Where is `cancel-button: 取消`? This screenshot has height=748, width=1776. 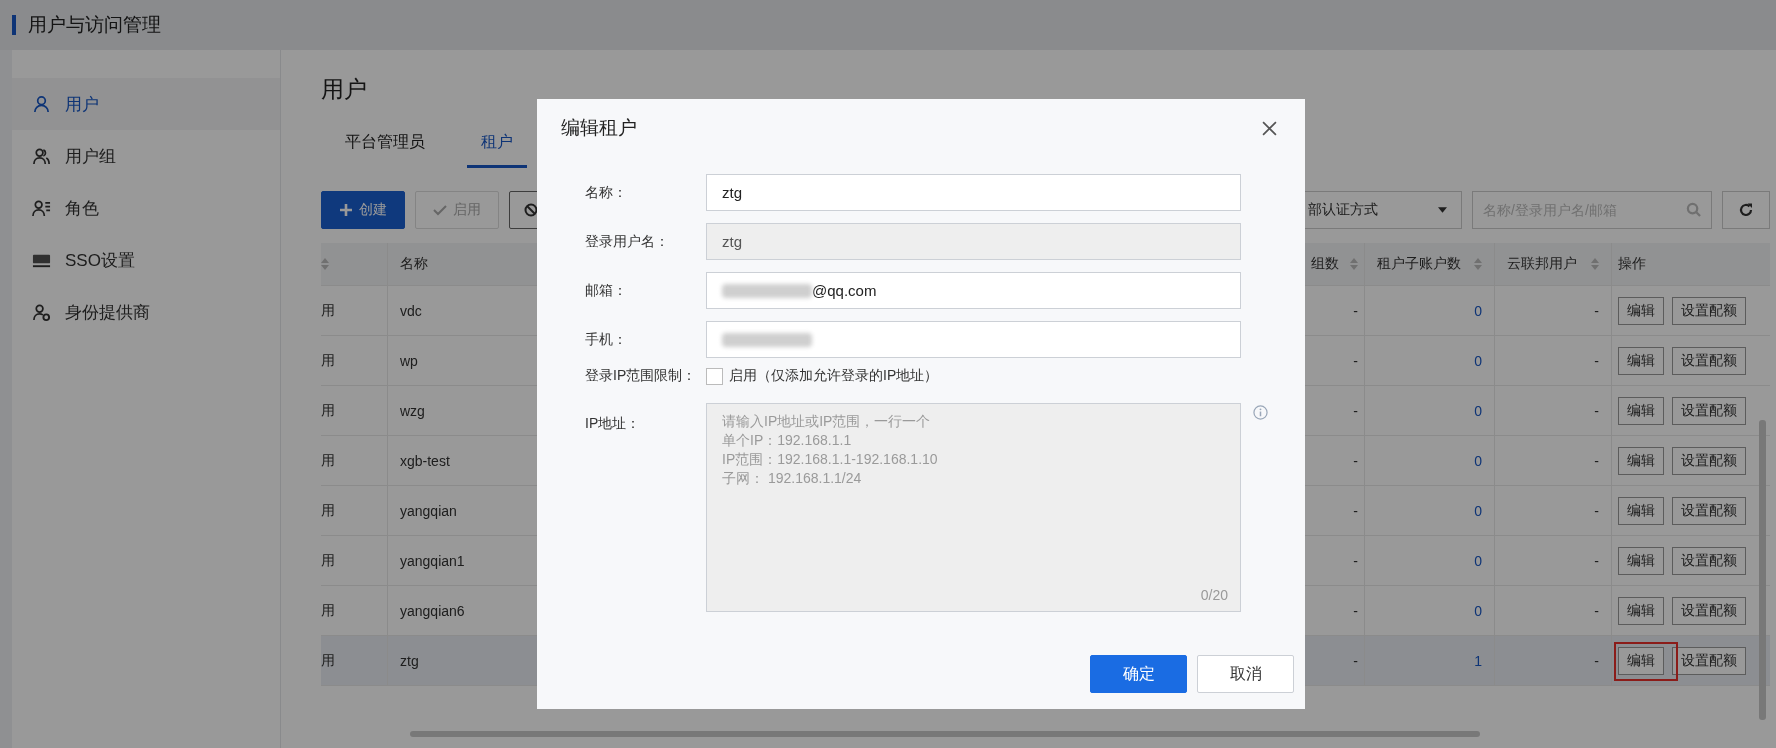
cancel-button: 取消 is located at coordinates (1245, 674).